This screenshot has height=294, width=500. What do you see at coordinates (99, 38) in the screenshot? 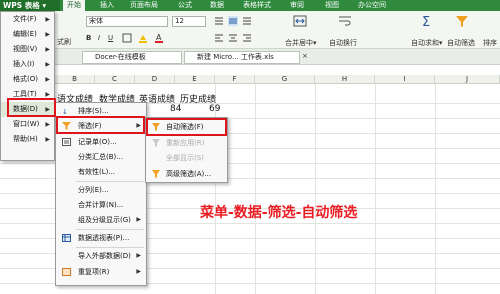
I see `italic-button: I` at bounding box center [99, 38].